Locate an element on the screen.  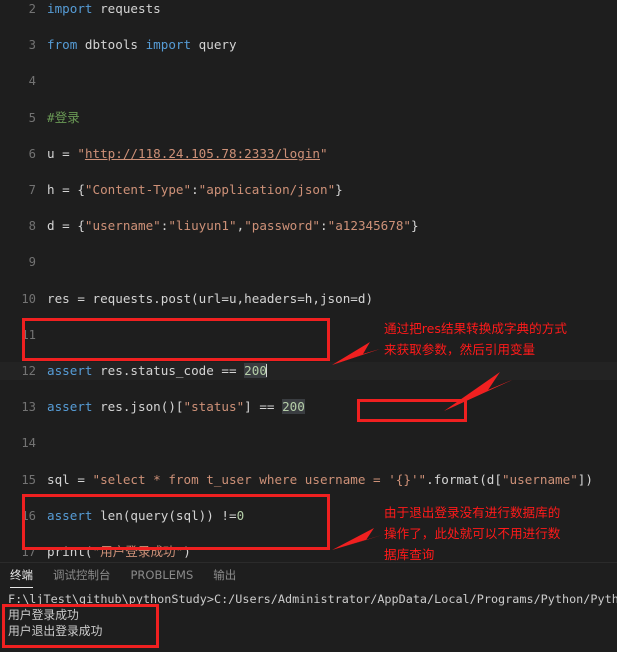
line-number: 13 is located at coordinates (28, 407).